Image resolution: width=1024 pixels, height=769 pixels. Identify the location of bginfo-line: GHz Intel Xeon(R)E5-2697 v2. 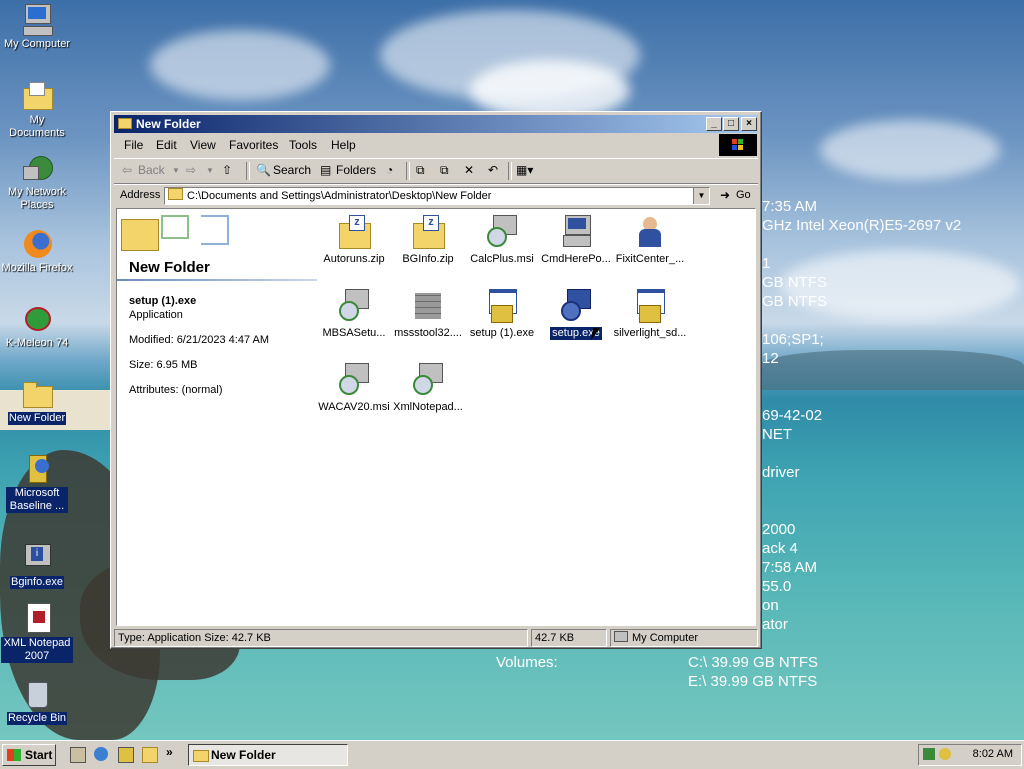
(862, 225).